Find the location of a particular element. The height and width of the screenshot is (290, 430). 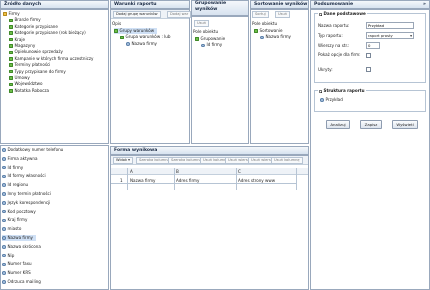

field-item-label: Kod pocztowy is located at coordinates (21, 211).